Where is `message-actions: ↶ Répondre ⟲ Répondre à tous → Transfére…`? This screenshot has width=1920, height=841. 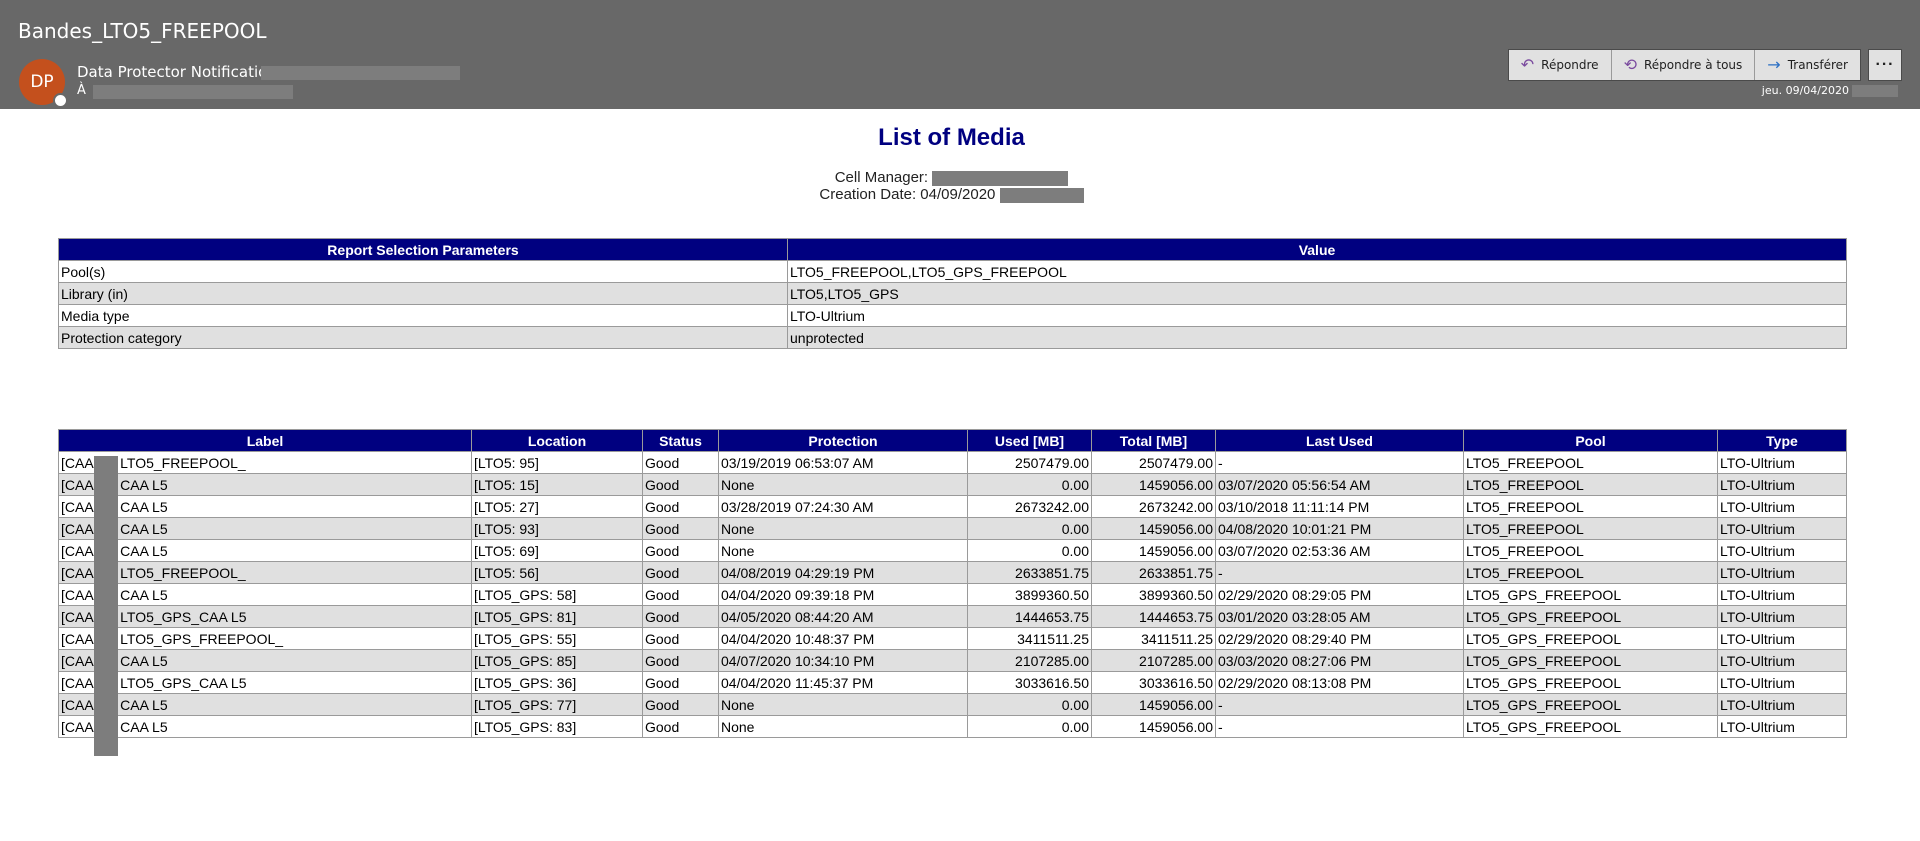 message-actions: ↶ Répondre ⟲ Répondre à tous → Transfére… is located at coordinates (1684, 65).